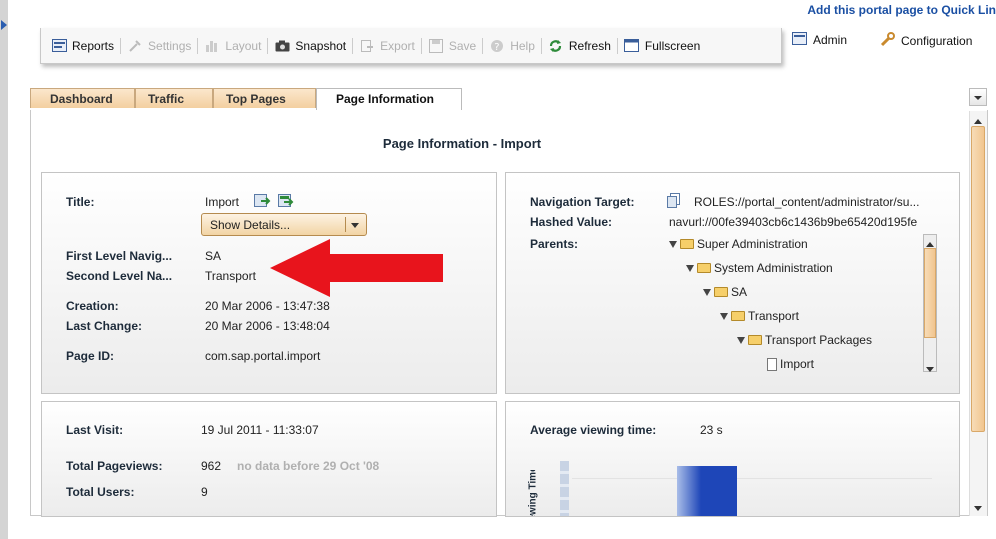 The height and width of the screenshot is (539, 996). I want to click on tab-menu-button, so click(978, 97).